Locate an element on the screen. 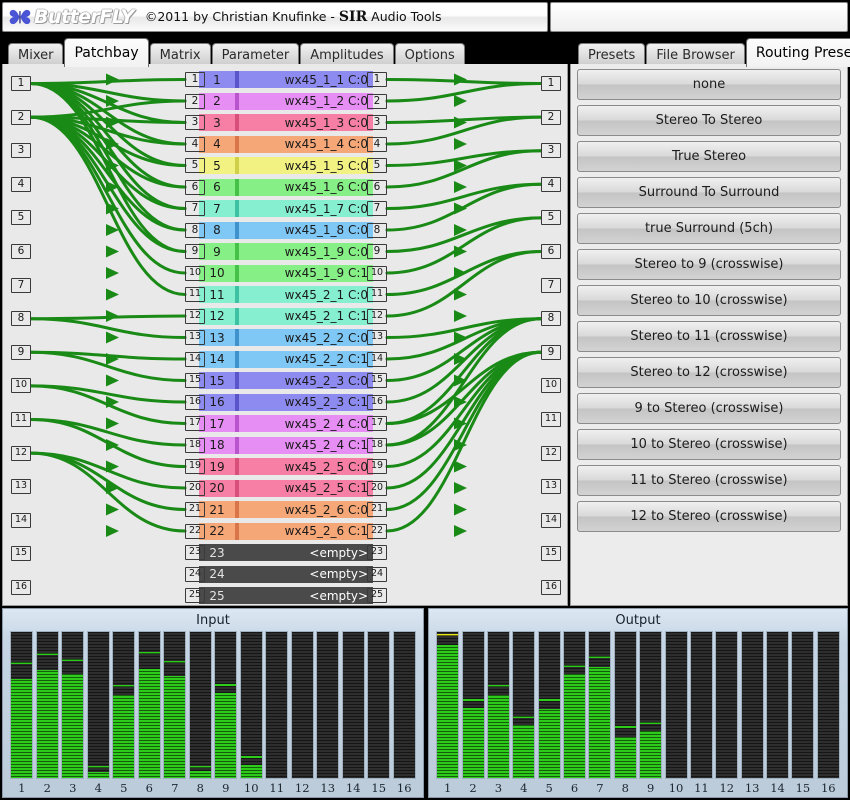  output-port-16: 16 is located at coordinates (551, 587).